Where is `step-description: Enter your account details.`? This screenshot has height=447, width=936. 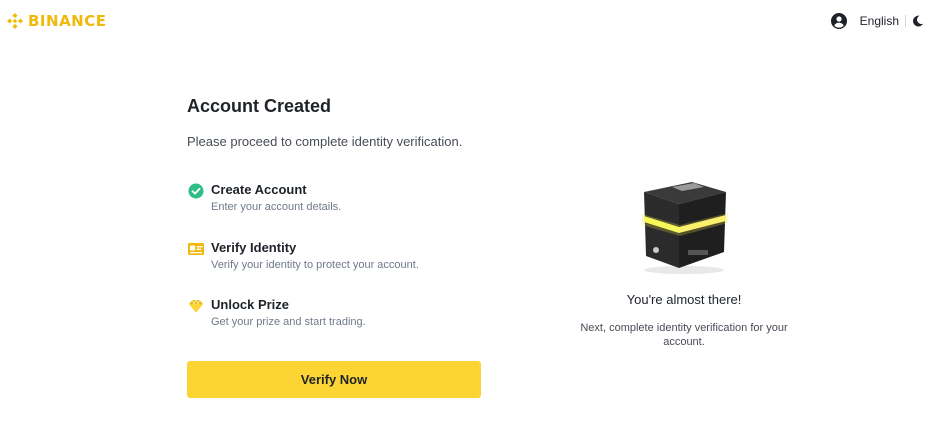
step-description: Enter your account details. is located at coordinates (276, 207).